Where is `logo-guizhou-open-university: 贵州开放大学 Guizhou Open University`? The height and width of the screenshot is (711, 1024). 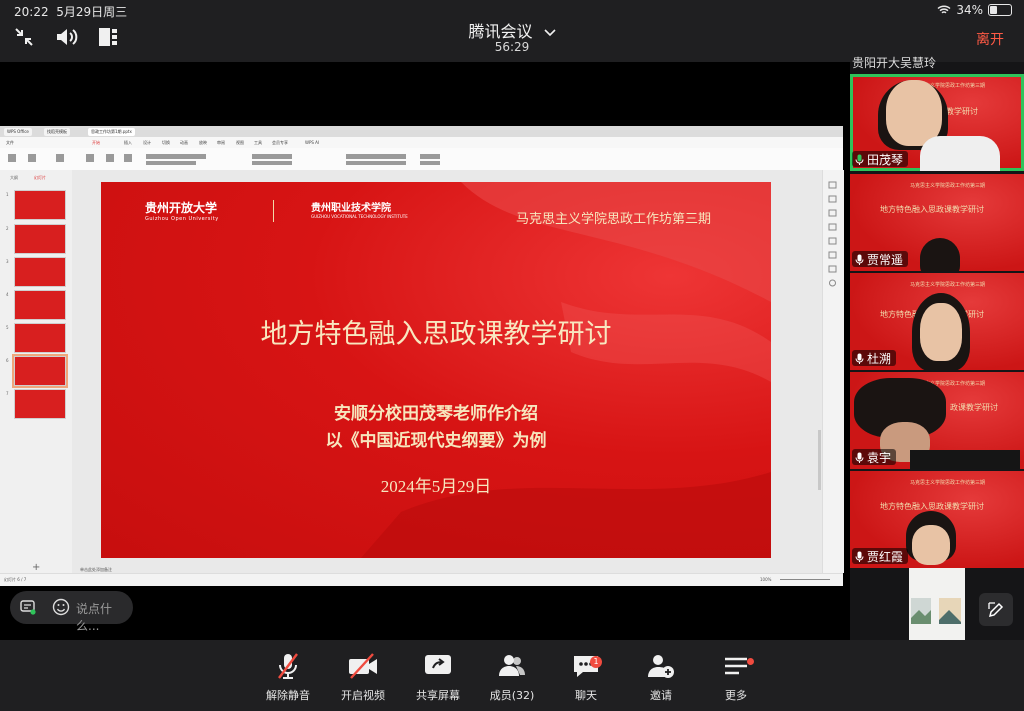
logo-guizhou-open-university: 贵州开放大学 Guizhou Open University is located at coordinates (182, 210).